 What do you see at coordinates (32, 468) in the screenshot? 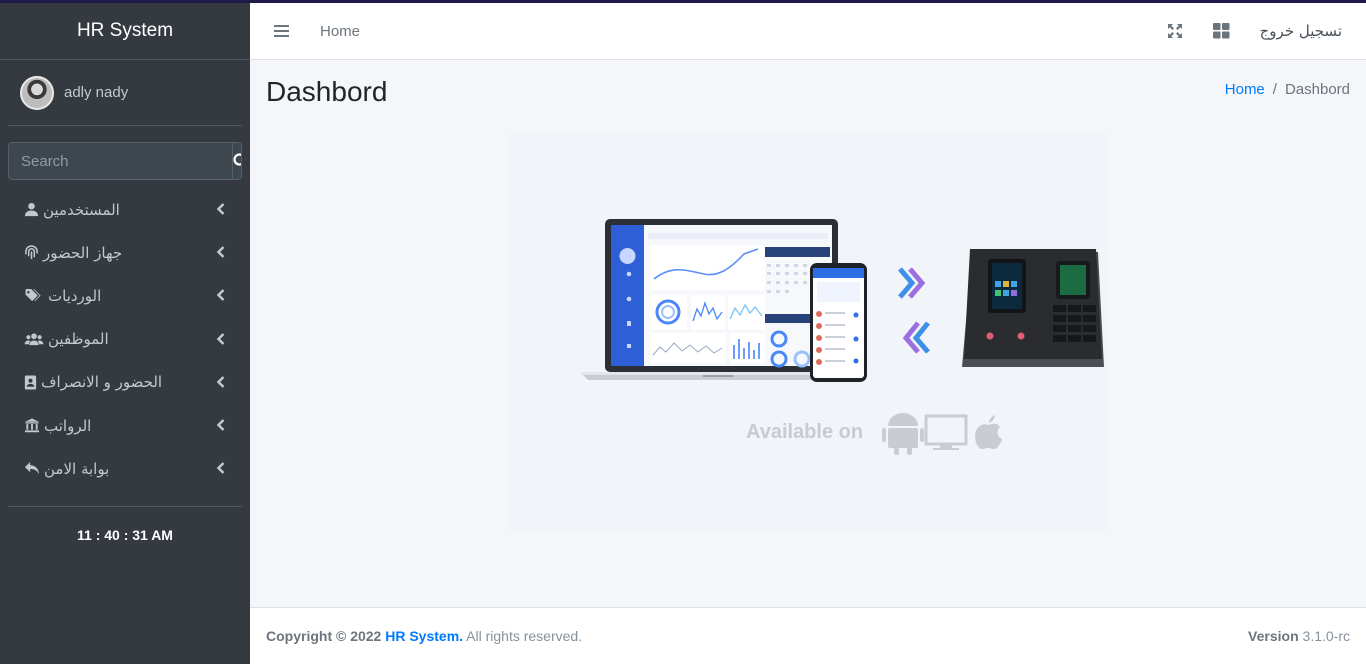
I see `reply-icon` at bounding box center [32, 468].